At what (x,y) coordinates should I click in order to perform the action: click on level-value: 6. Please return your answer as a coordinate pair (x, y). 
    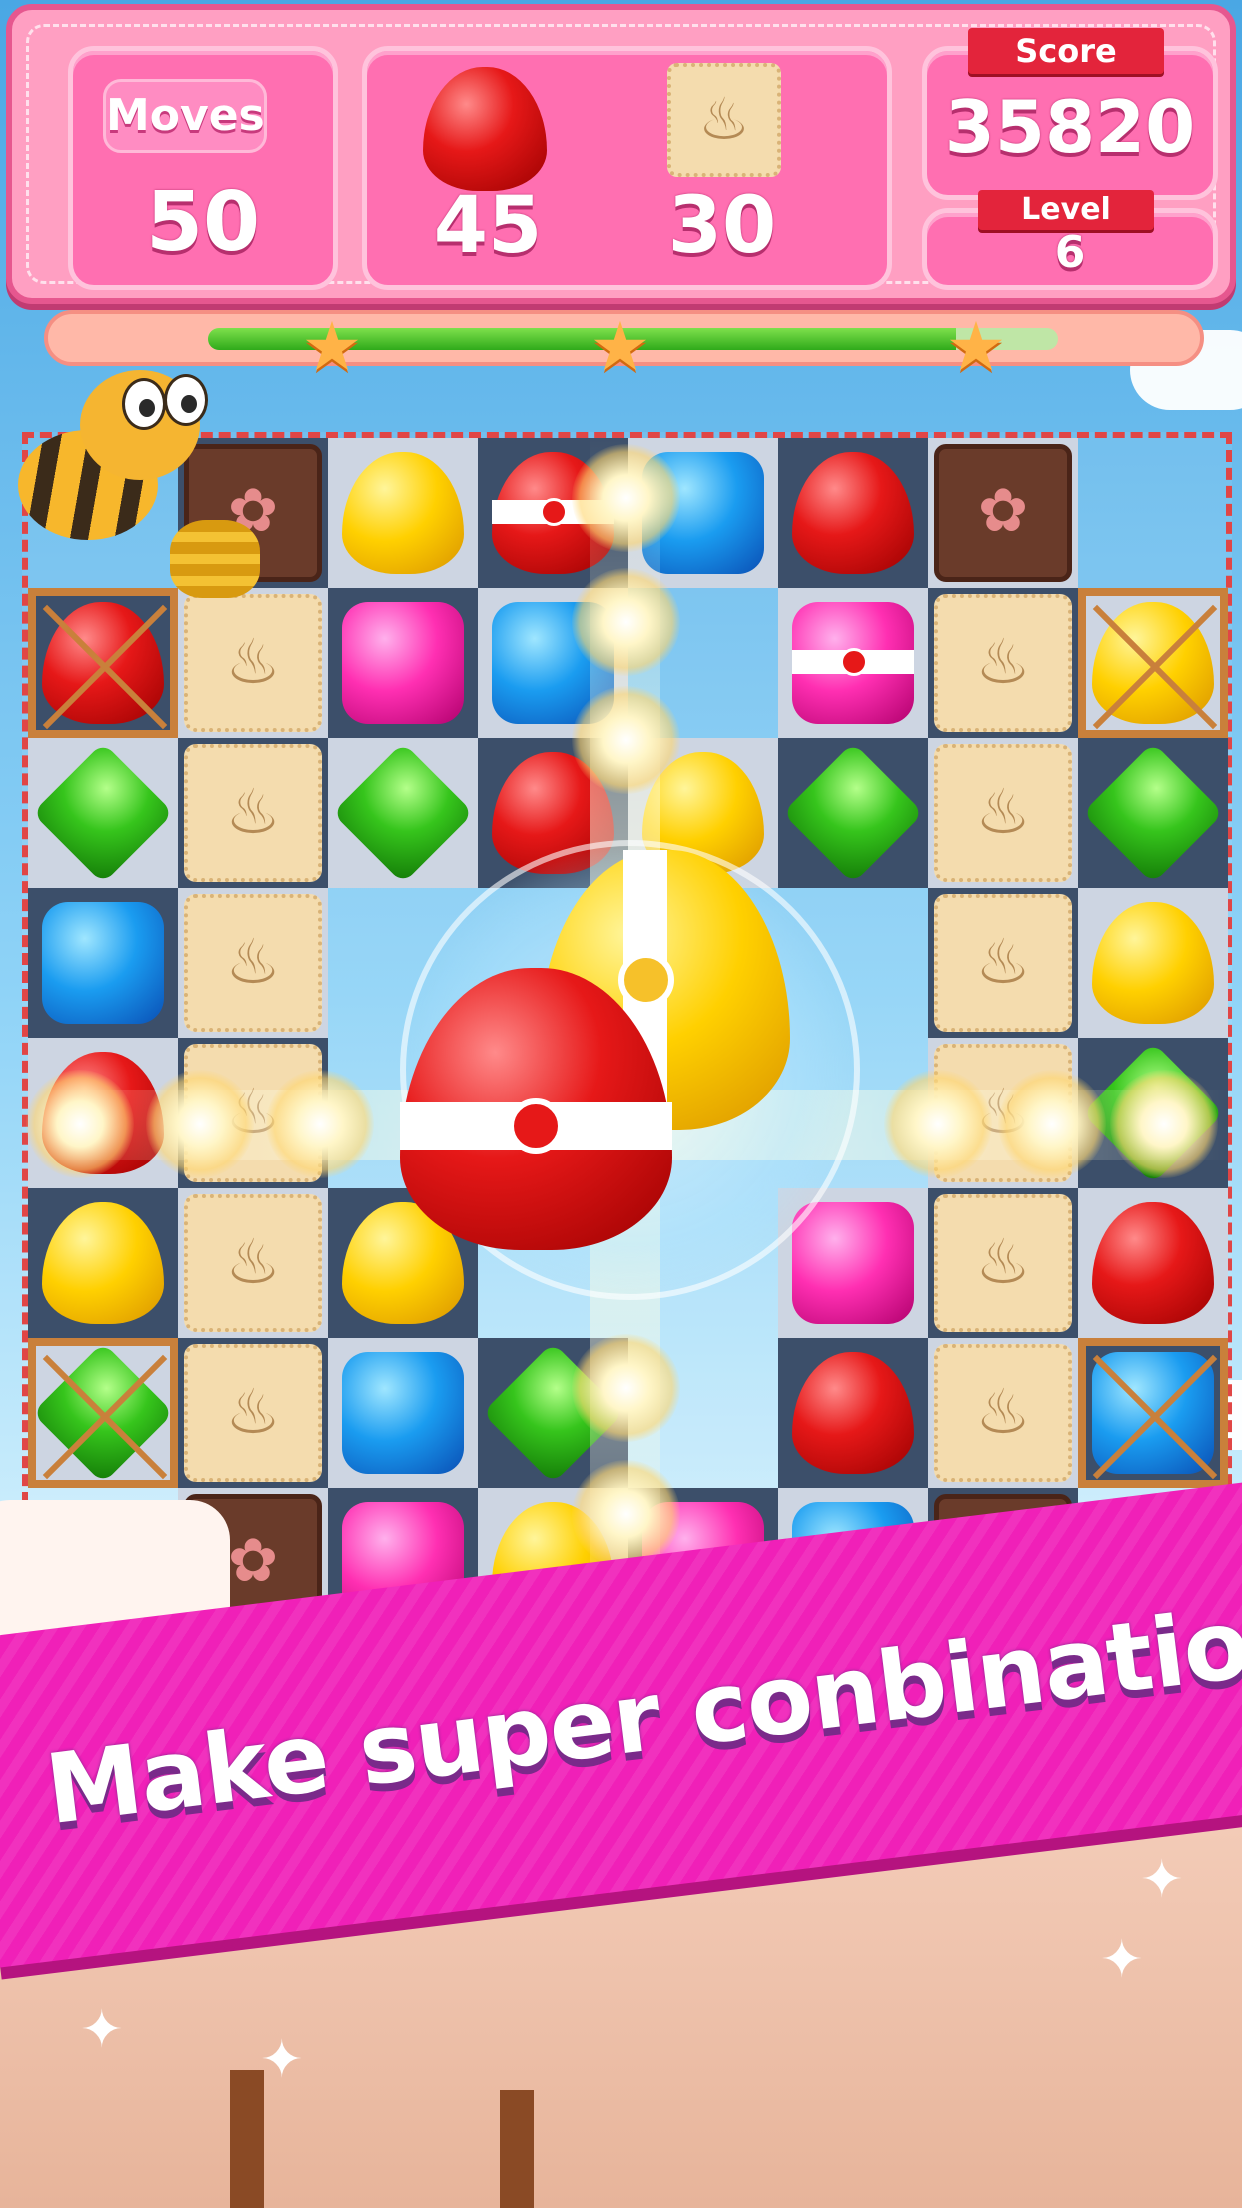
    Looking at the image, I should click on (1070, 252).